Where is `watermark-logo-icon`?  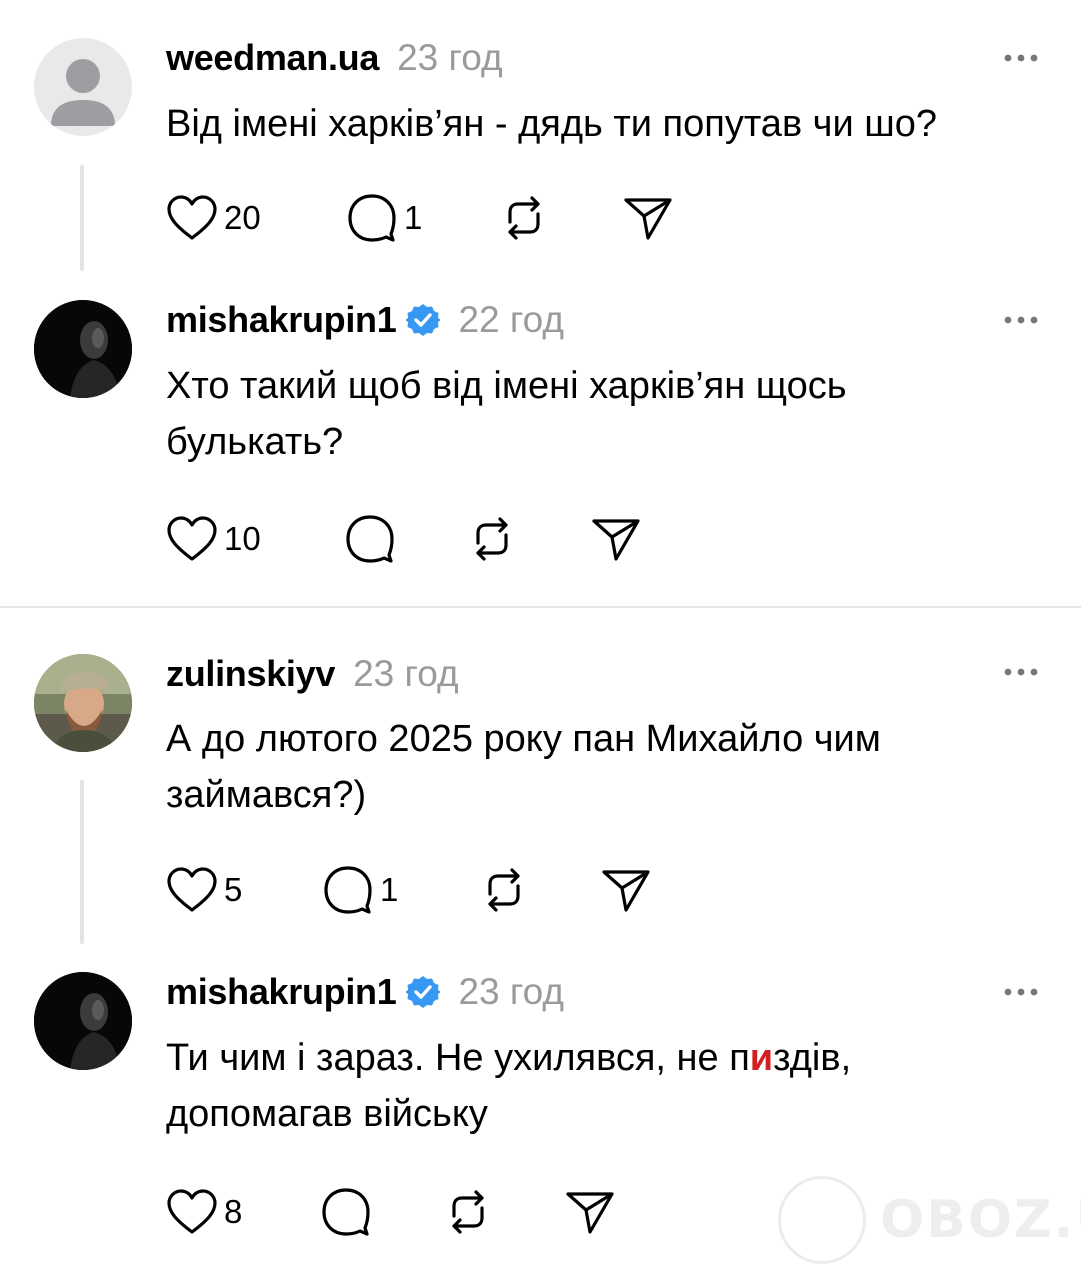 watermark-logo-icon is located at coordinates (822, 1220).